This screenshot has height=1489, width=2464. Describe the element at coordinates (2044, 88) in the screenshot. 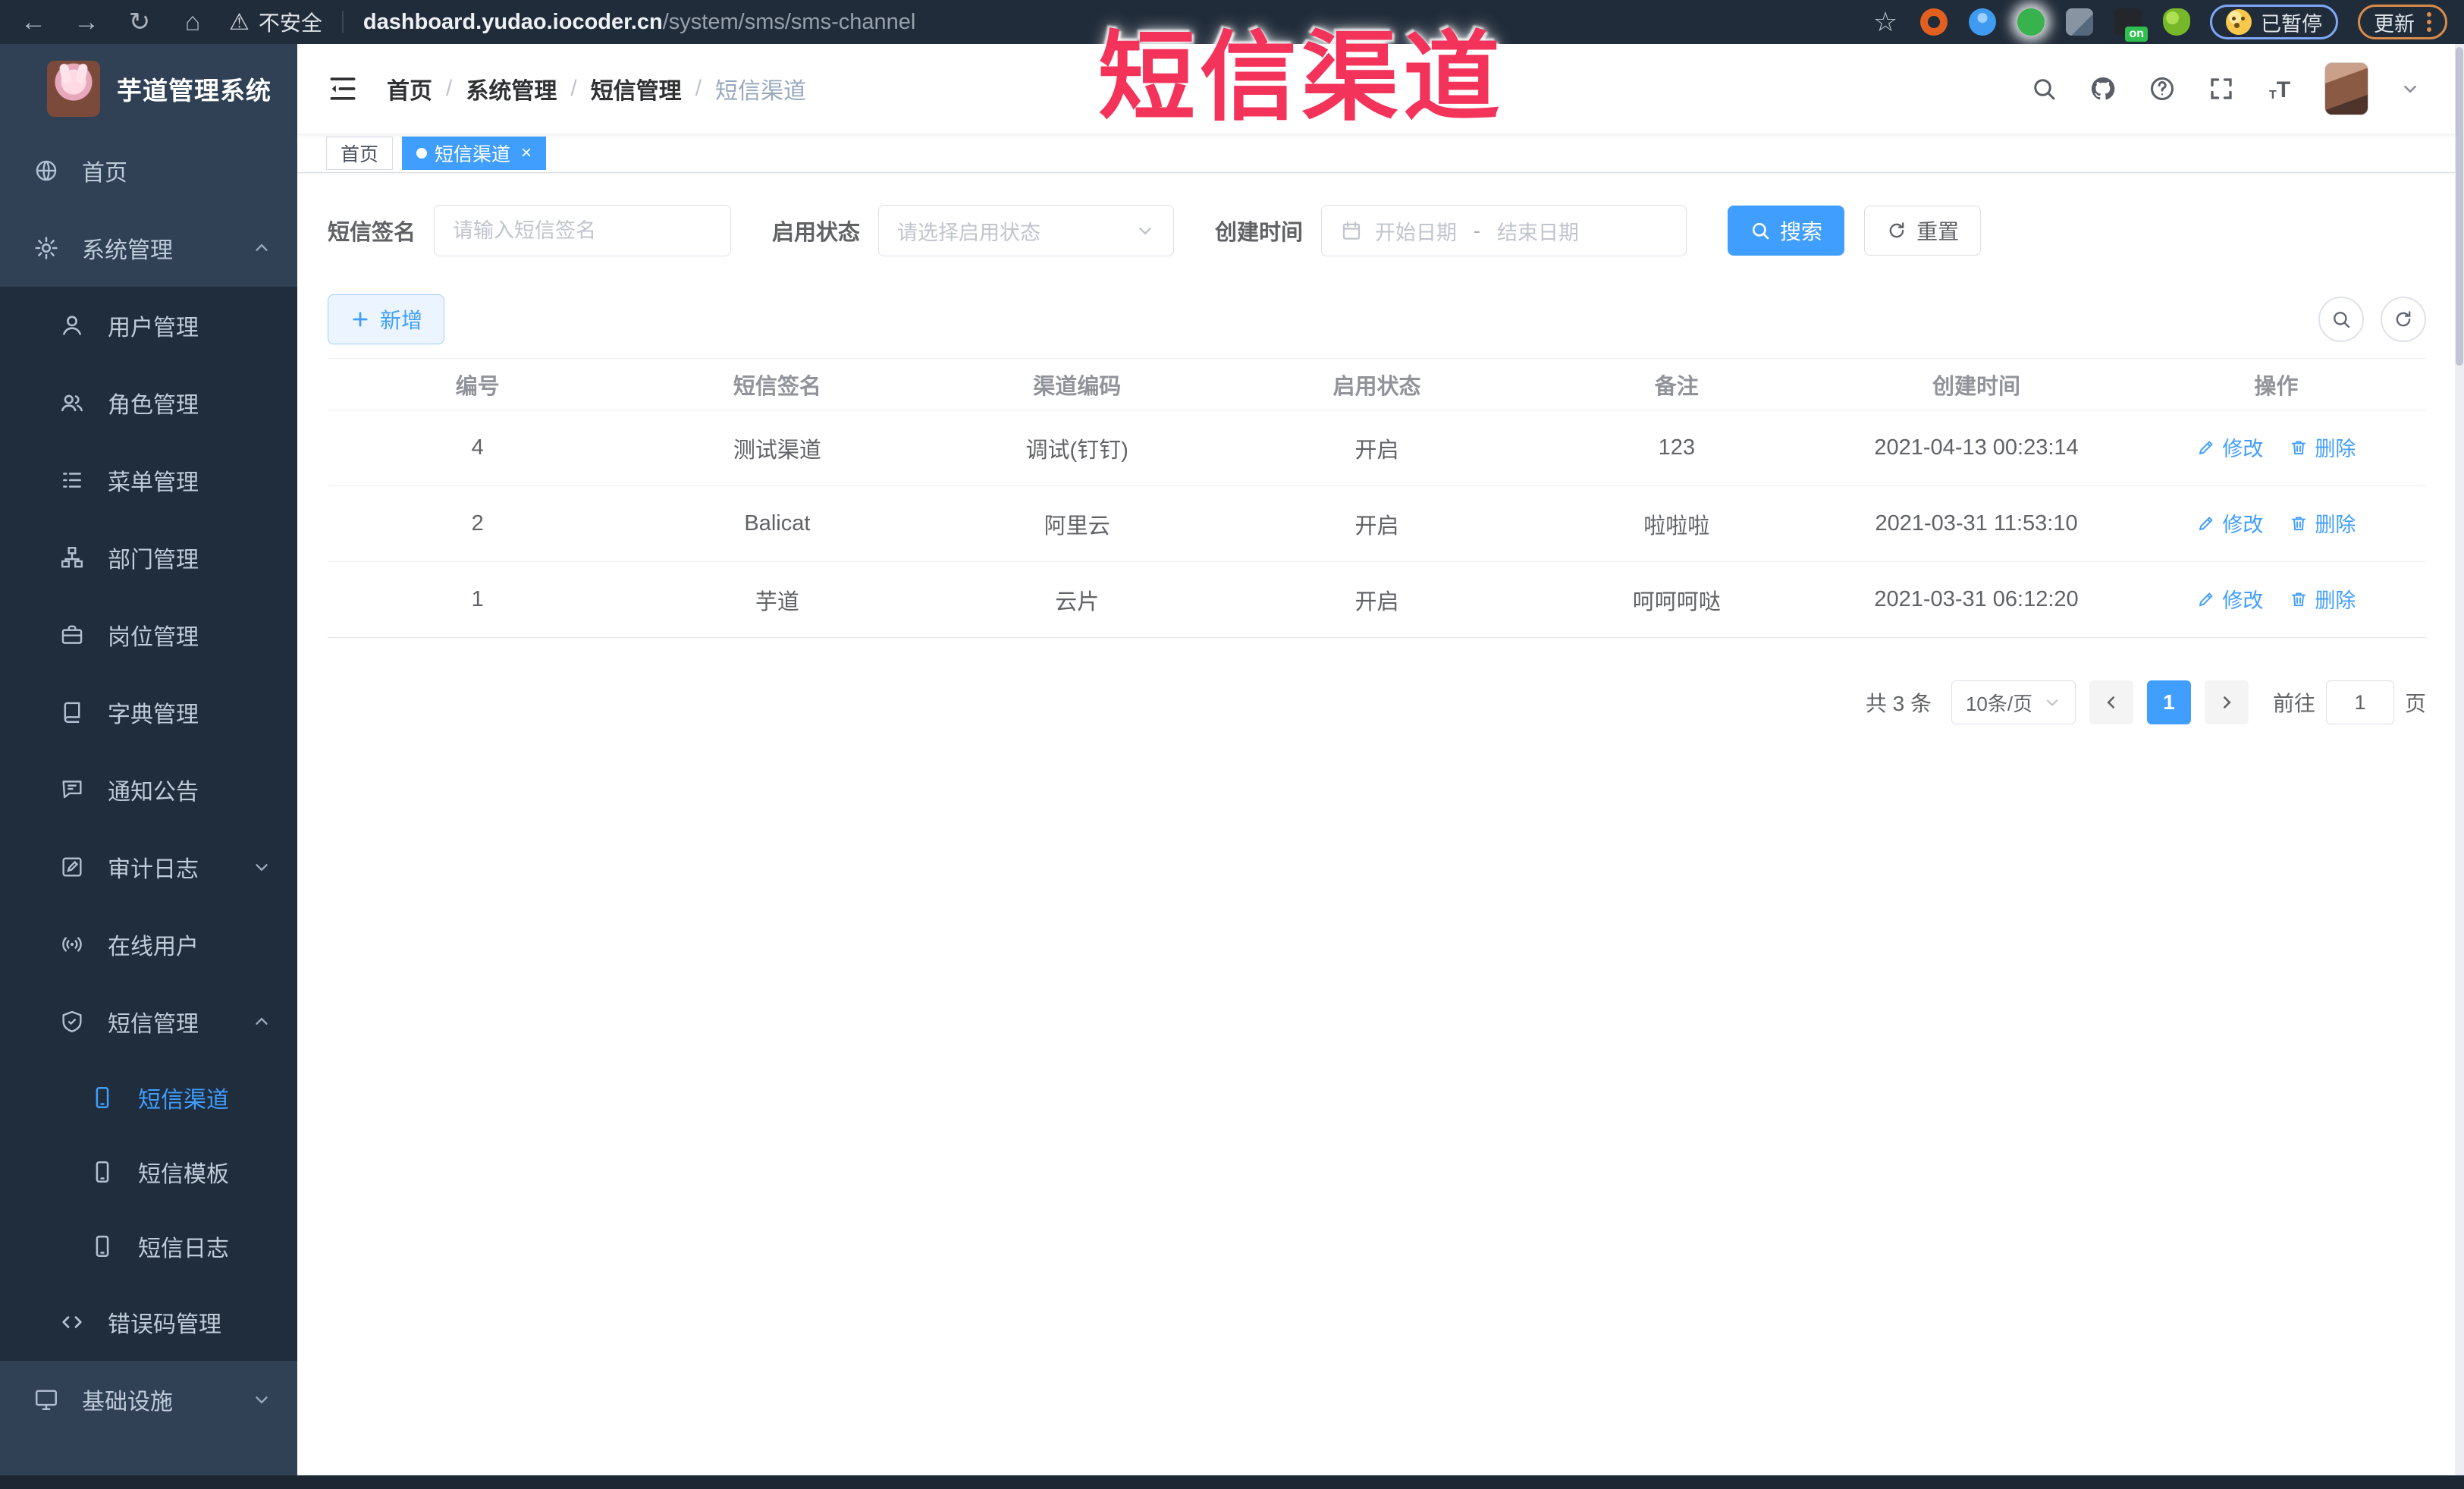

I see `search-icon` at that location.